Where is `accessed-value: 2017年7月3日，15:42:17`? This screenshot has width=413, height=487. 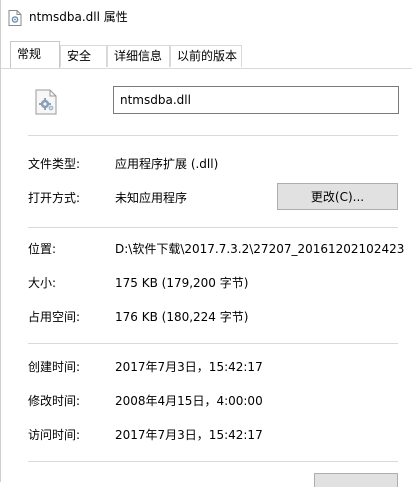 accessed-value: 2017年7月3日，15:42:17 is located at coordinates (189, 435).